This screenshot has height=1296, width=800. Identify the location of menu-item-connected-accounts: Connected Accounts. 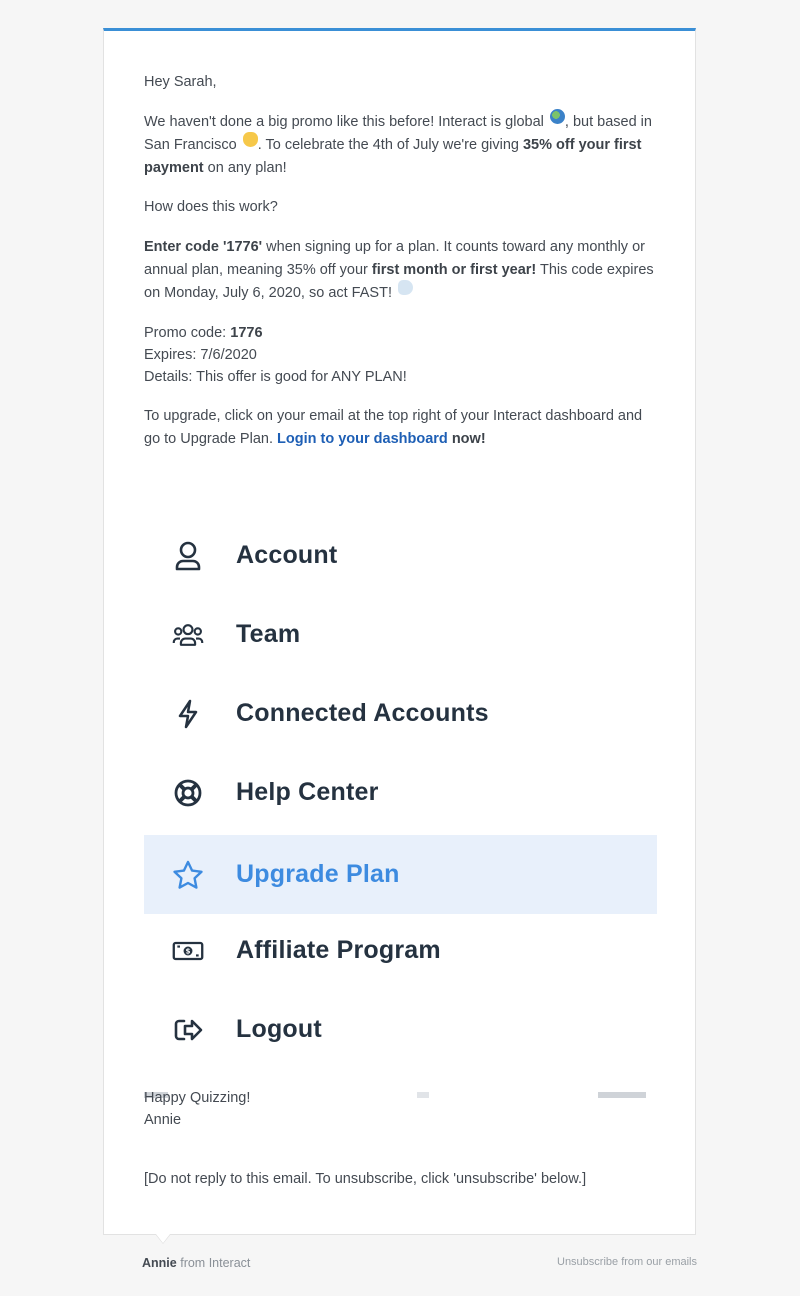
(400, 713).